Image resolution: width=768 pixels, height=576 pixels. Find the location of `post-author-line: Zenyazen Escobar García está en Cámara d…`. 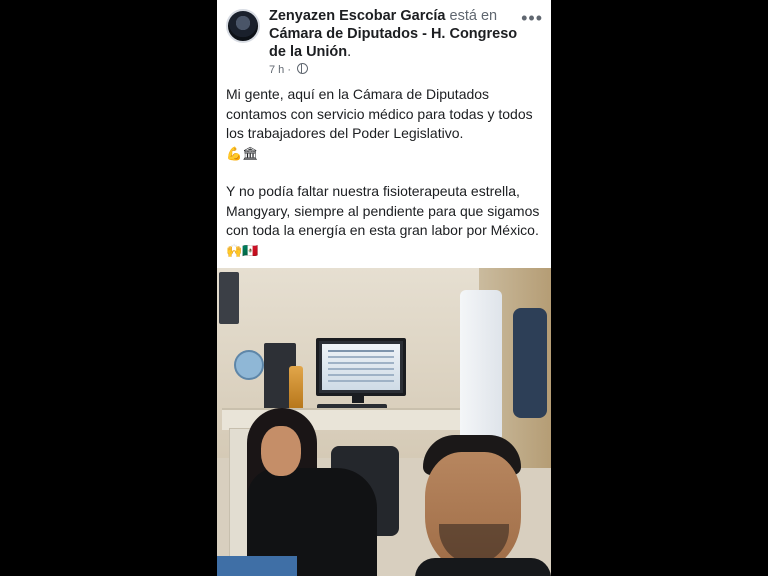

post-author-line: Zenyazen Escobar García está en Cámara d… is located at coordinates (394, 34).